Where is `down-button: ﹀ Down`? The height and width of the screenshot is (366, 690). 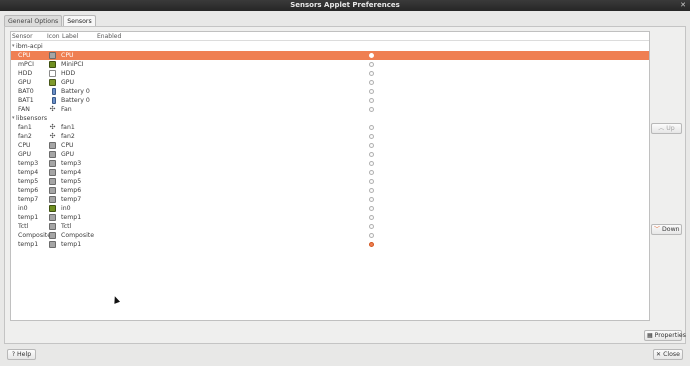
down-button: ﹀ Down is located at coordinates (666, 229).